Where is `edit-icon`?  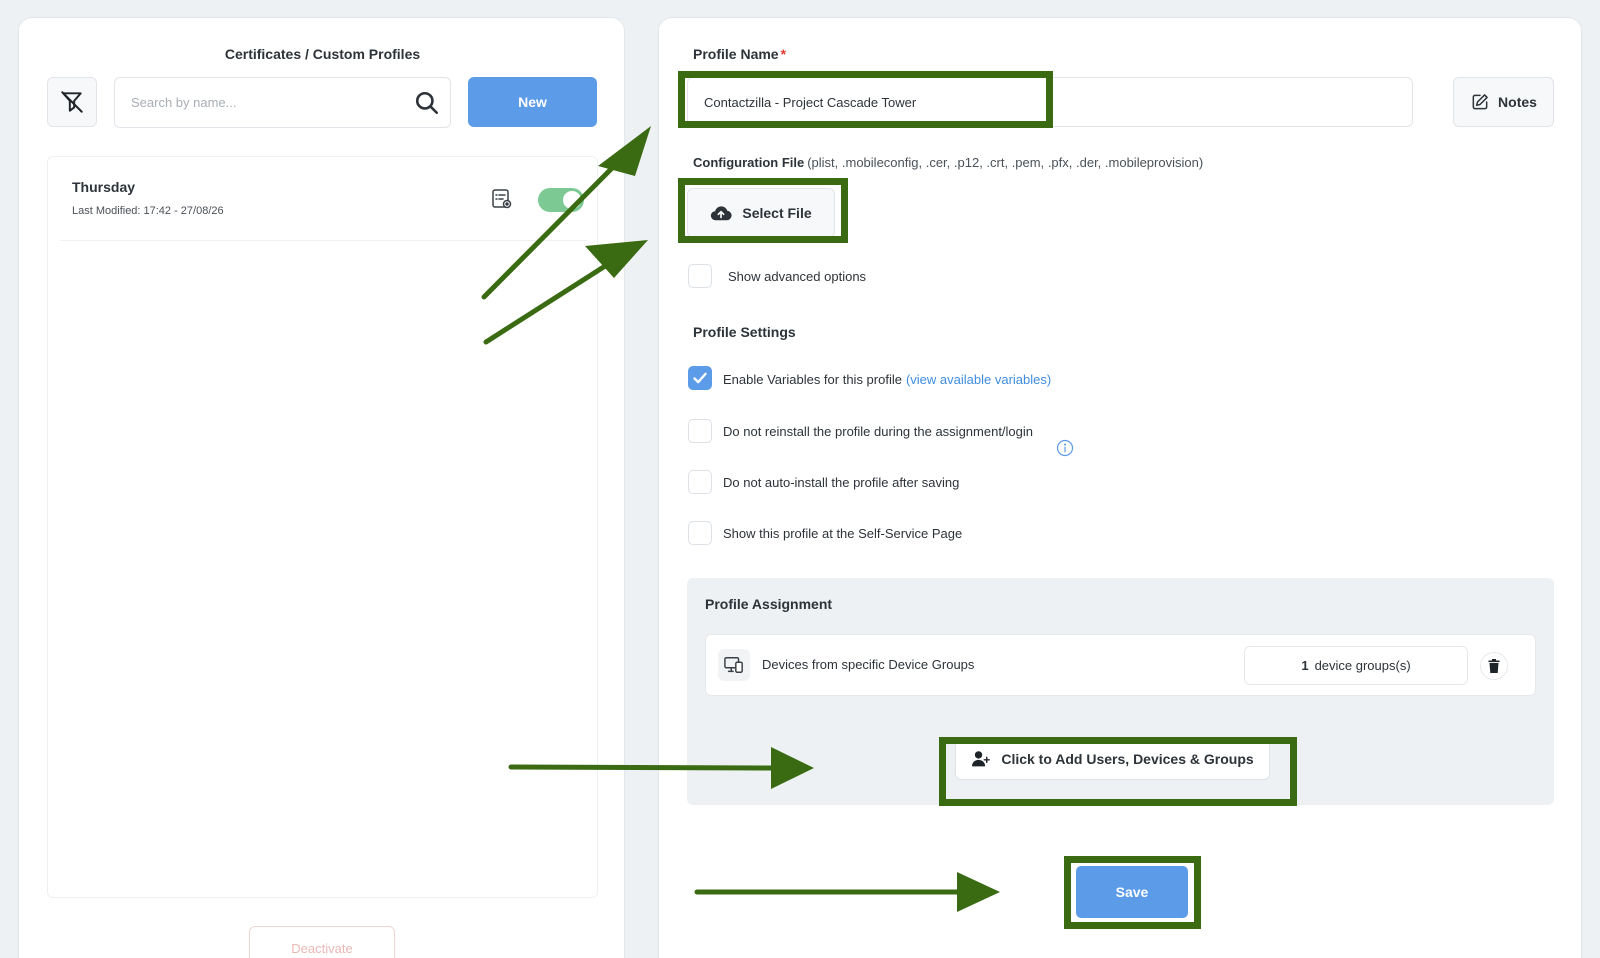
edit-icon is located at coordinates (1480, 102).